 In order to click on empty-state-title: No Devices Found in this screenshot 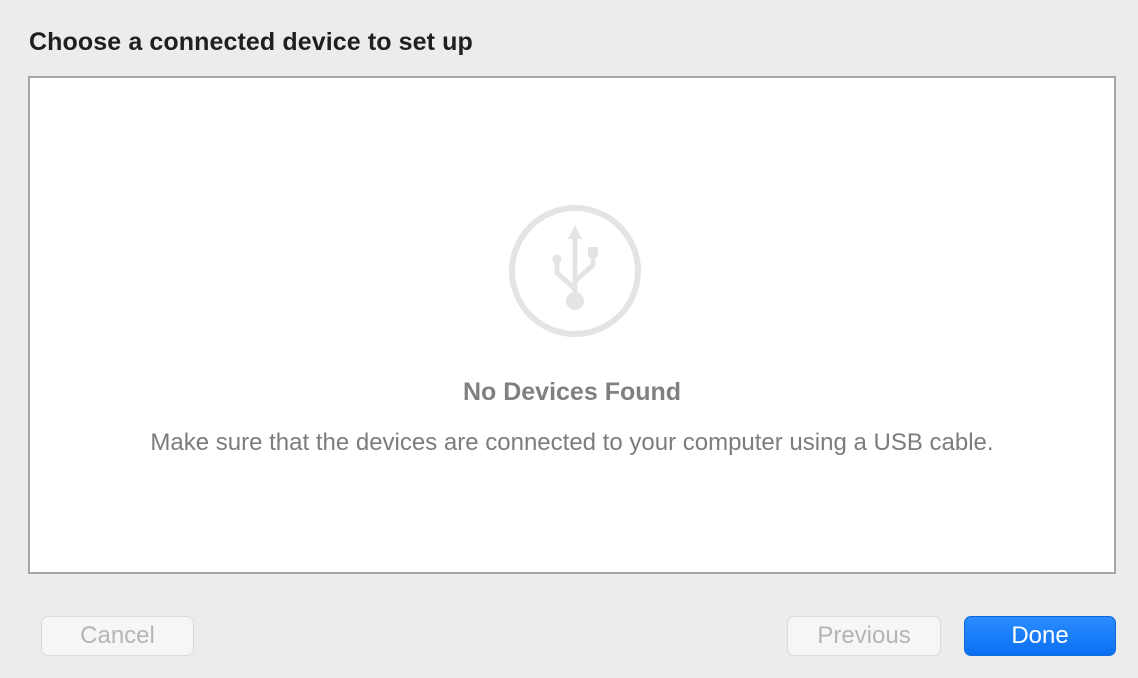, I will do `click(572, 392)`.